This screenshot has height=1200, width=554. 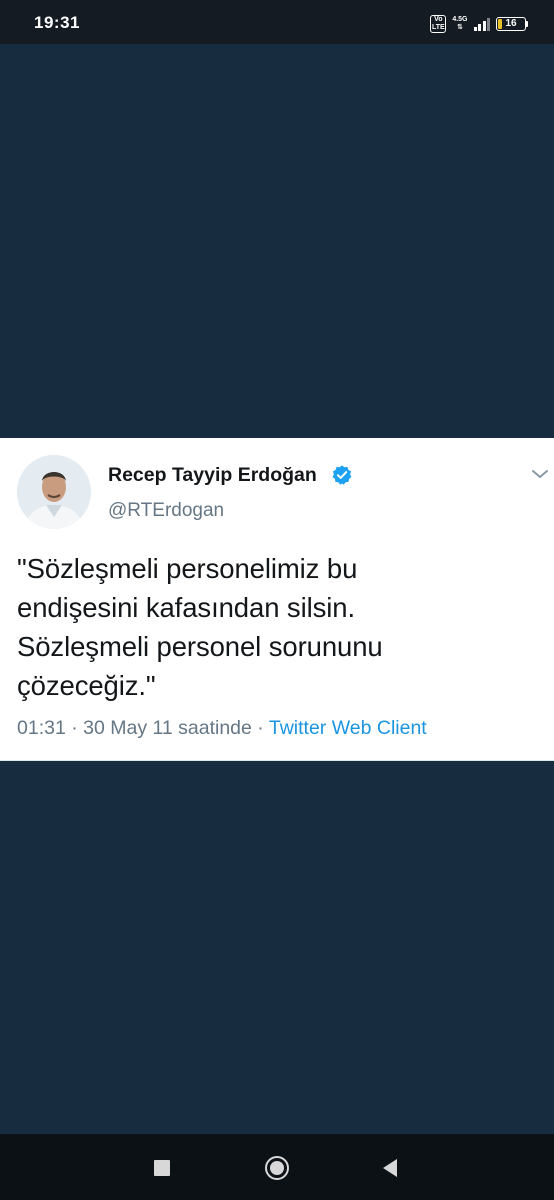 I want to click on circle-icon, so click(x=277, y=1168).